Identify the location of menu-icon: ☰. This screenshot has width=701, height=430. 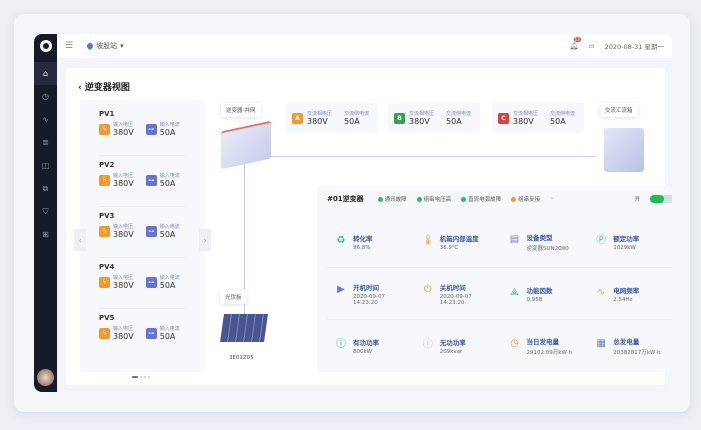
(69, 46).